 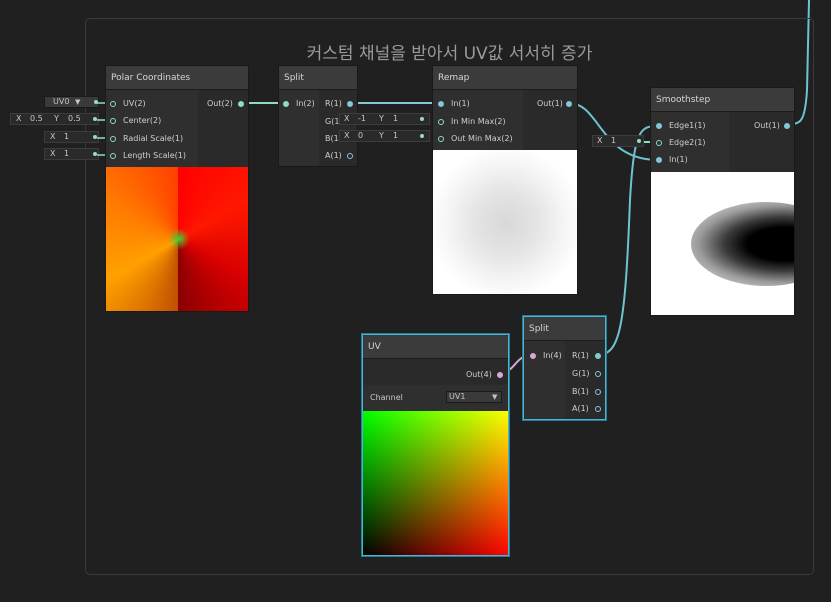 I want to click on output-b-label: B(1), so click(x=580, y=391).